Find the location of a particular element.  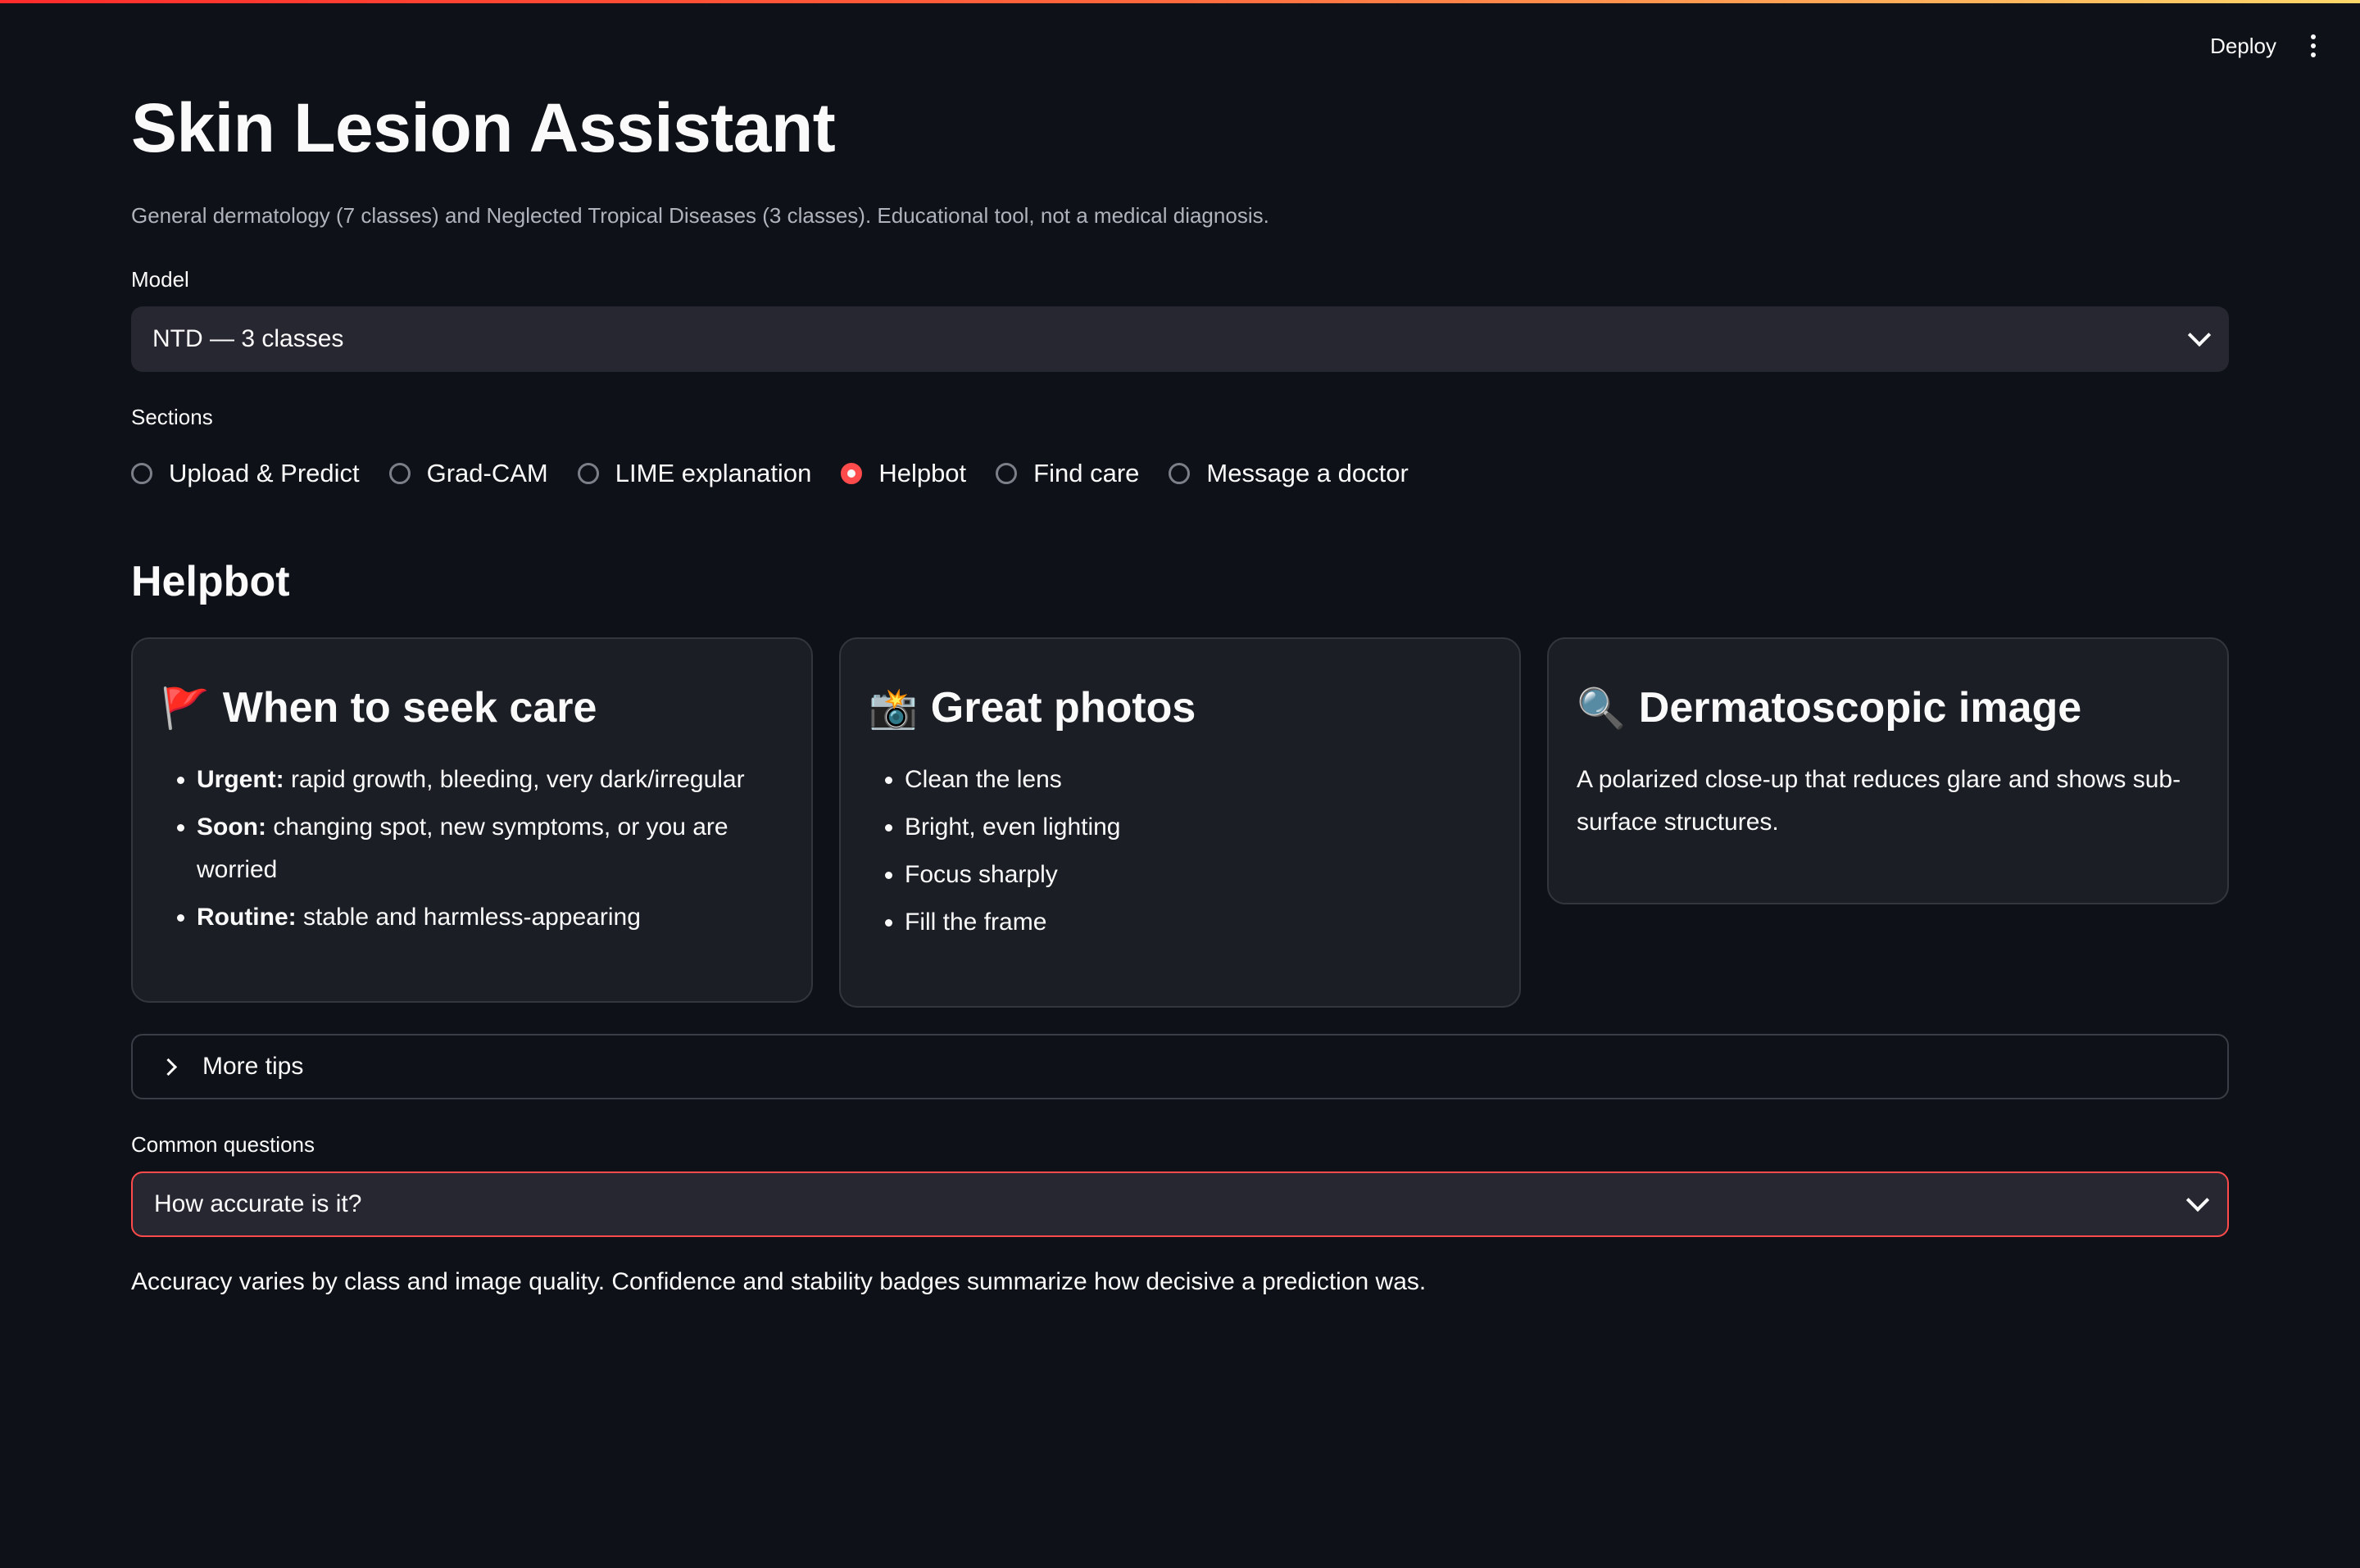

header-actions: Deploy is located at coordinates (2265, 46).